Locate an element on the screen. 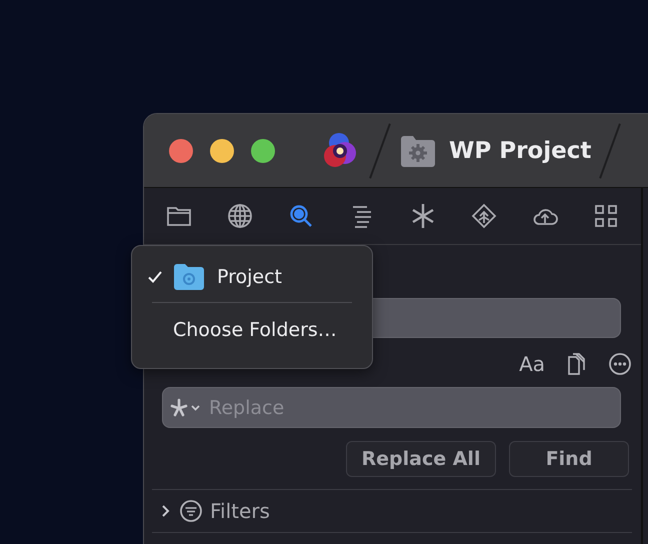  zoom-button is located at coordinates (263, 150).